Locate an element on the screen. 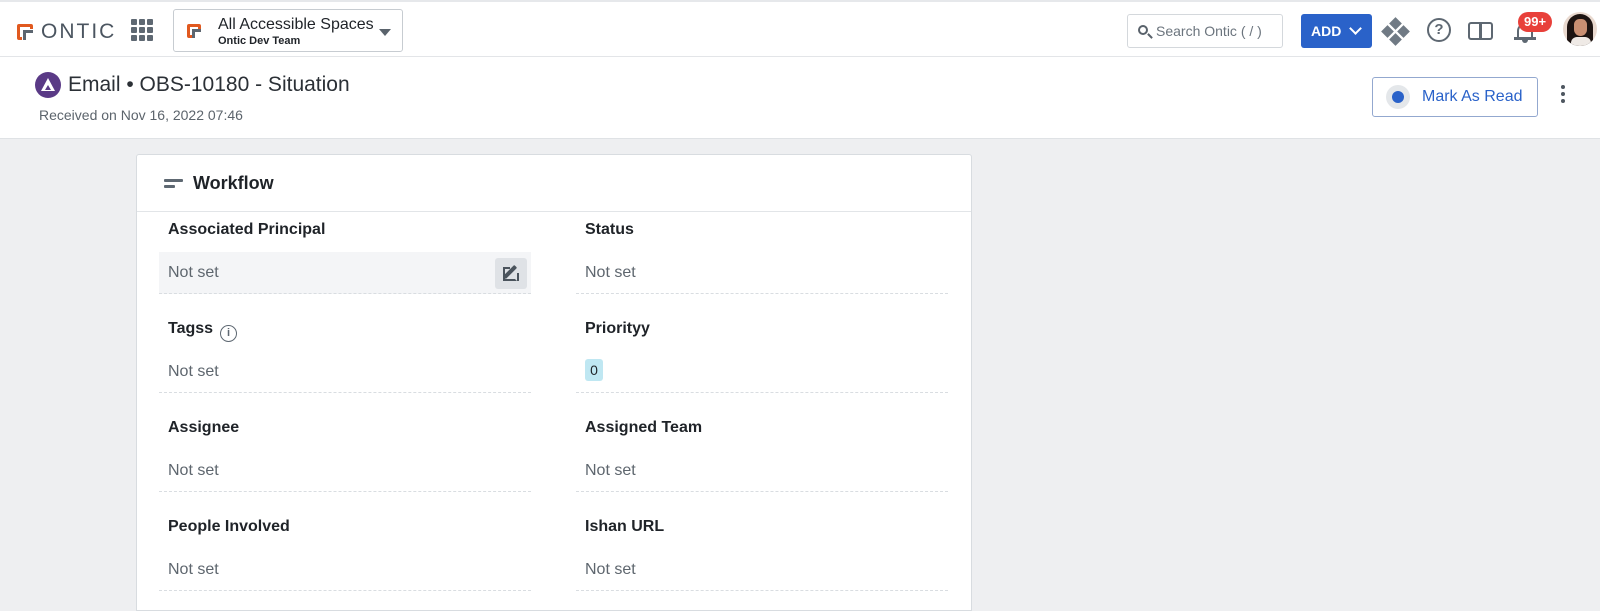 The image size is (1600, 611). field-label: Ishan URL is located at coordinates (625, 526).